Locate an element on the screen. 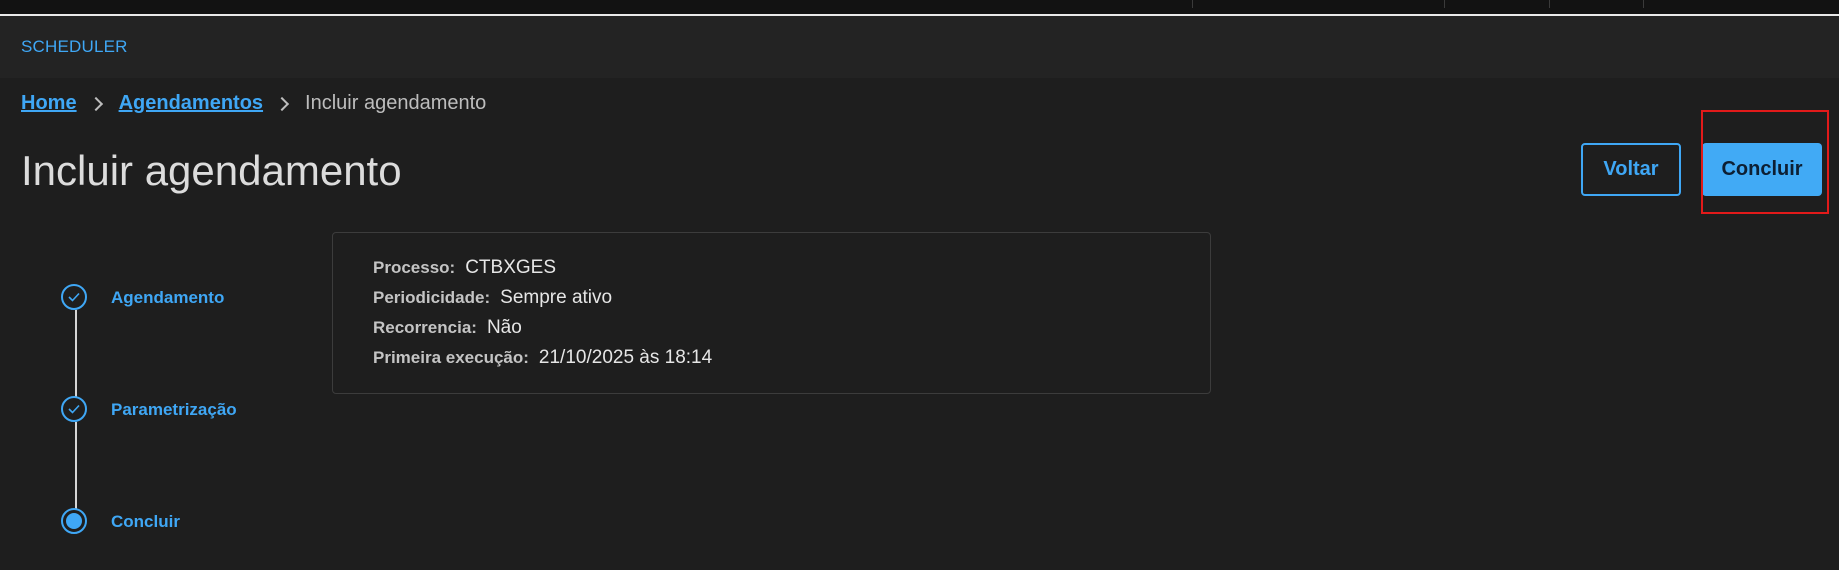  summary-value: Sempre ativo is located at coordinates (556, 297).